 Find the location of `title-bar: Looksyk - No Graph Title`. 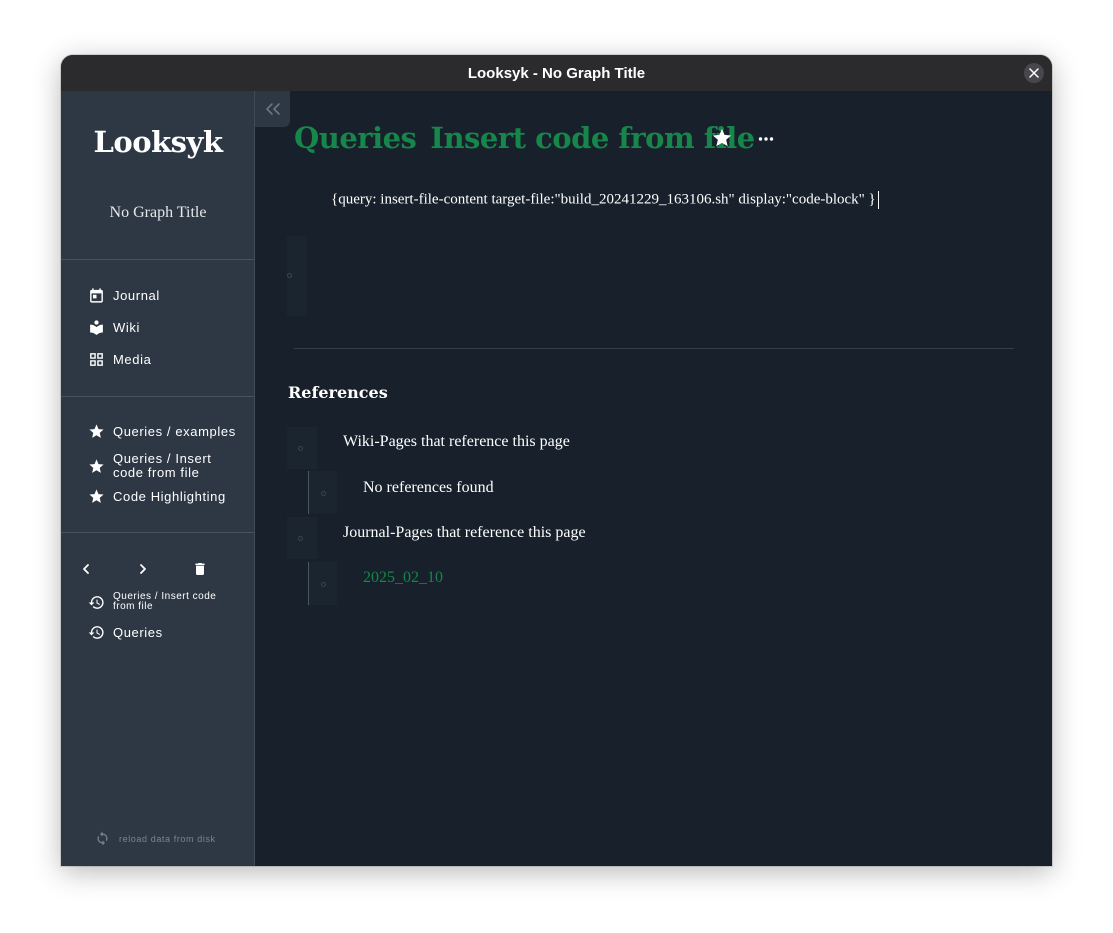

title-bar: Looksyk - No Graph Title is located at coordinates (556, 73).